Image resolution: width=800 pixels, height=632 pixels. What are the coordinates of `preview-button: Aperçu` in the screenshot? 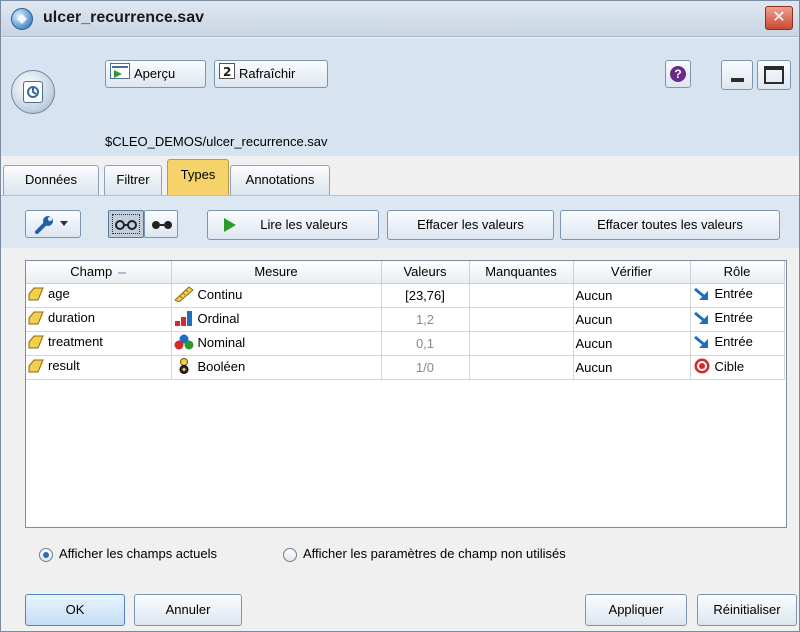 It's located at (155, 74).